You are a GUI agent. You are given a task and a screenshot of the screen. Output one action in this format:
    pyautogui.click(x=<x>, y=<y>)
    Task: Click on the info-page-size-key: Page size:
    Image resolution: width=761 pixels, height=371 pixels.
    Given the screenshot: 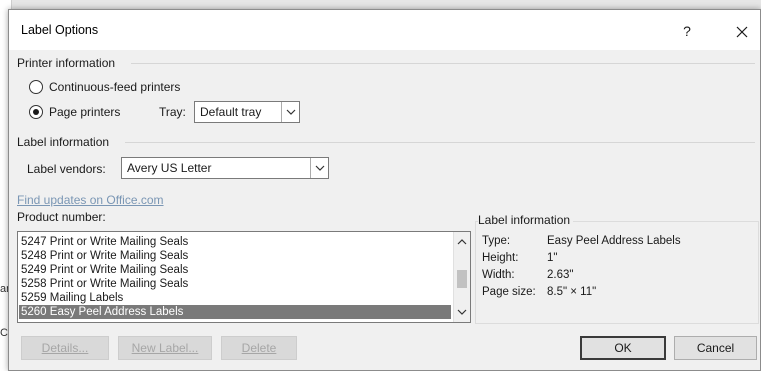 What is the action you would take?
    pyautogui.click(x=509, y=292)
    